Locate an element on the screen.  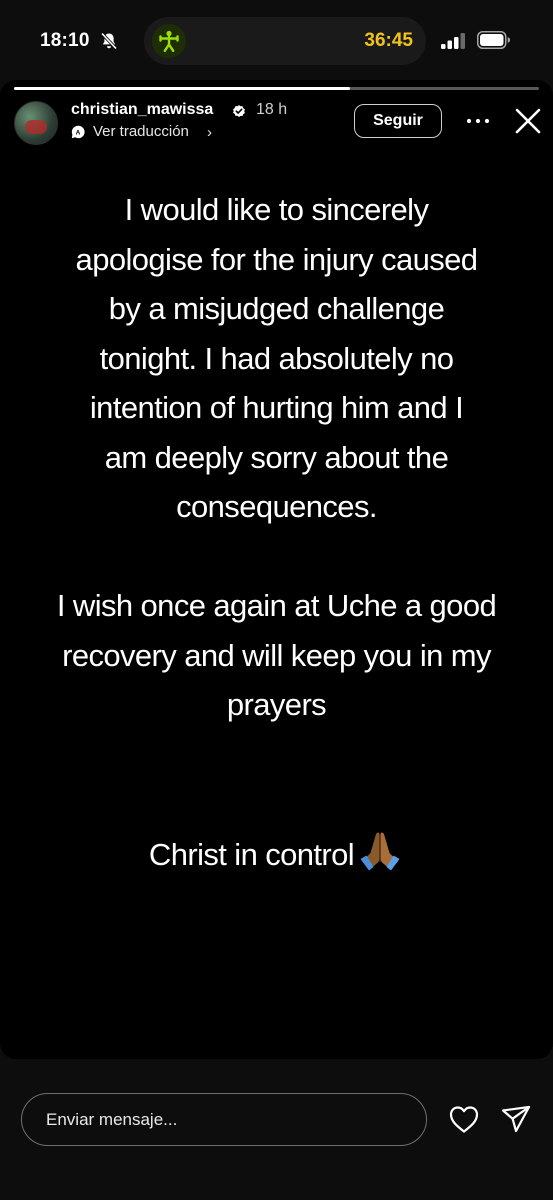
story-progress-bar is located at coordinates (276, 88).